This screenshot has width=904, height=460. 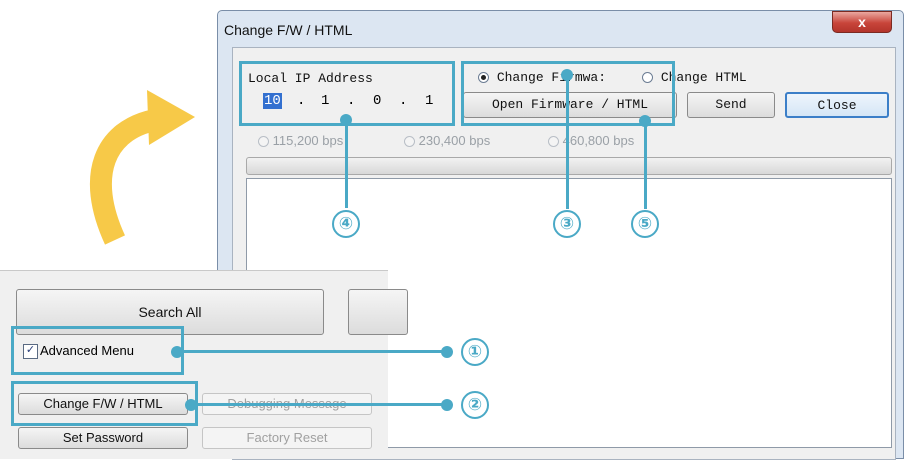 I want to click on progress-bar, so click(x=569, y=166).